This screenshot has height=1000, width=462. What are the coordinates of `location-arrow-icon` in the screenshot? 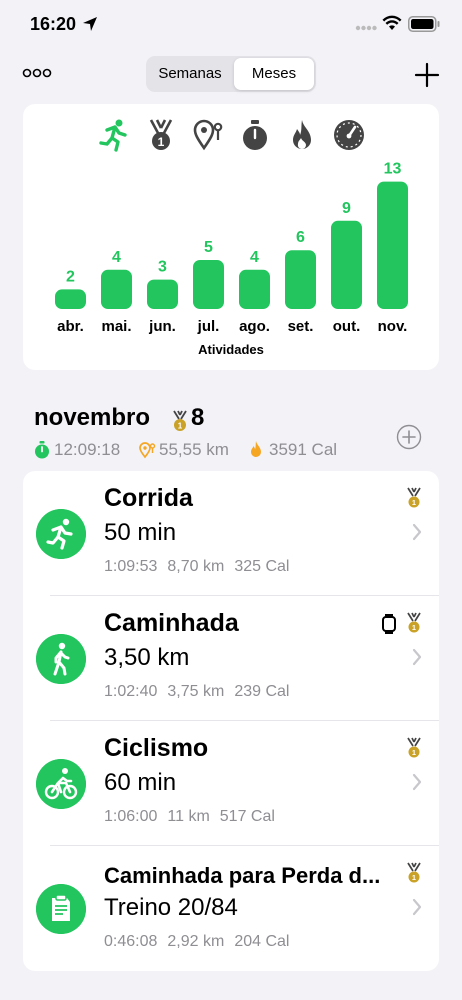 It's located at (90, 24).